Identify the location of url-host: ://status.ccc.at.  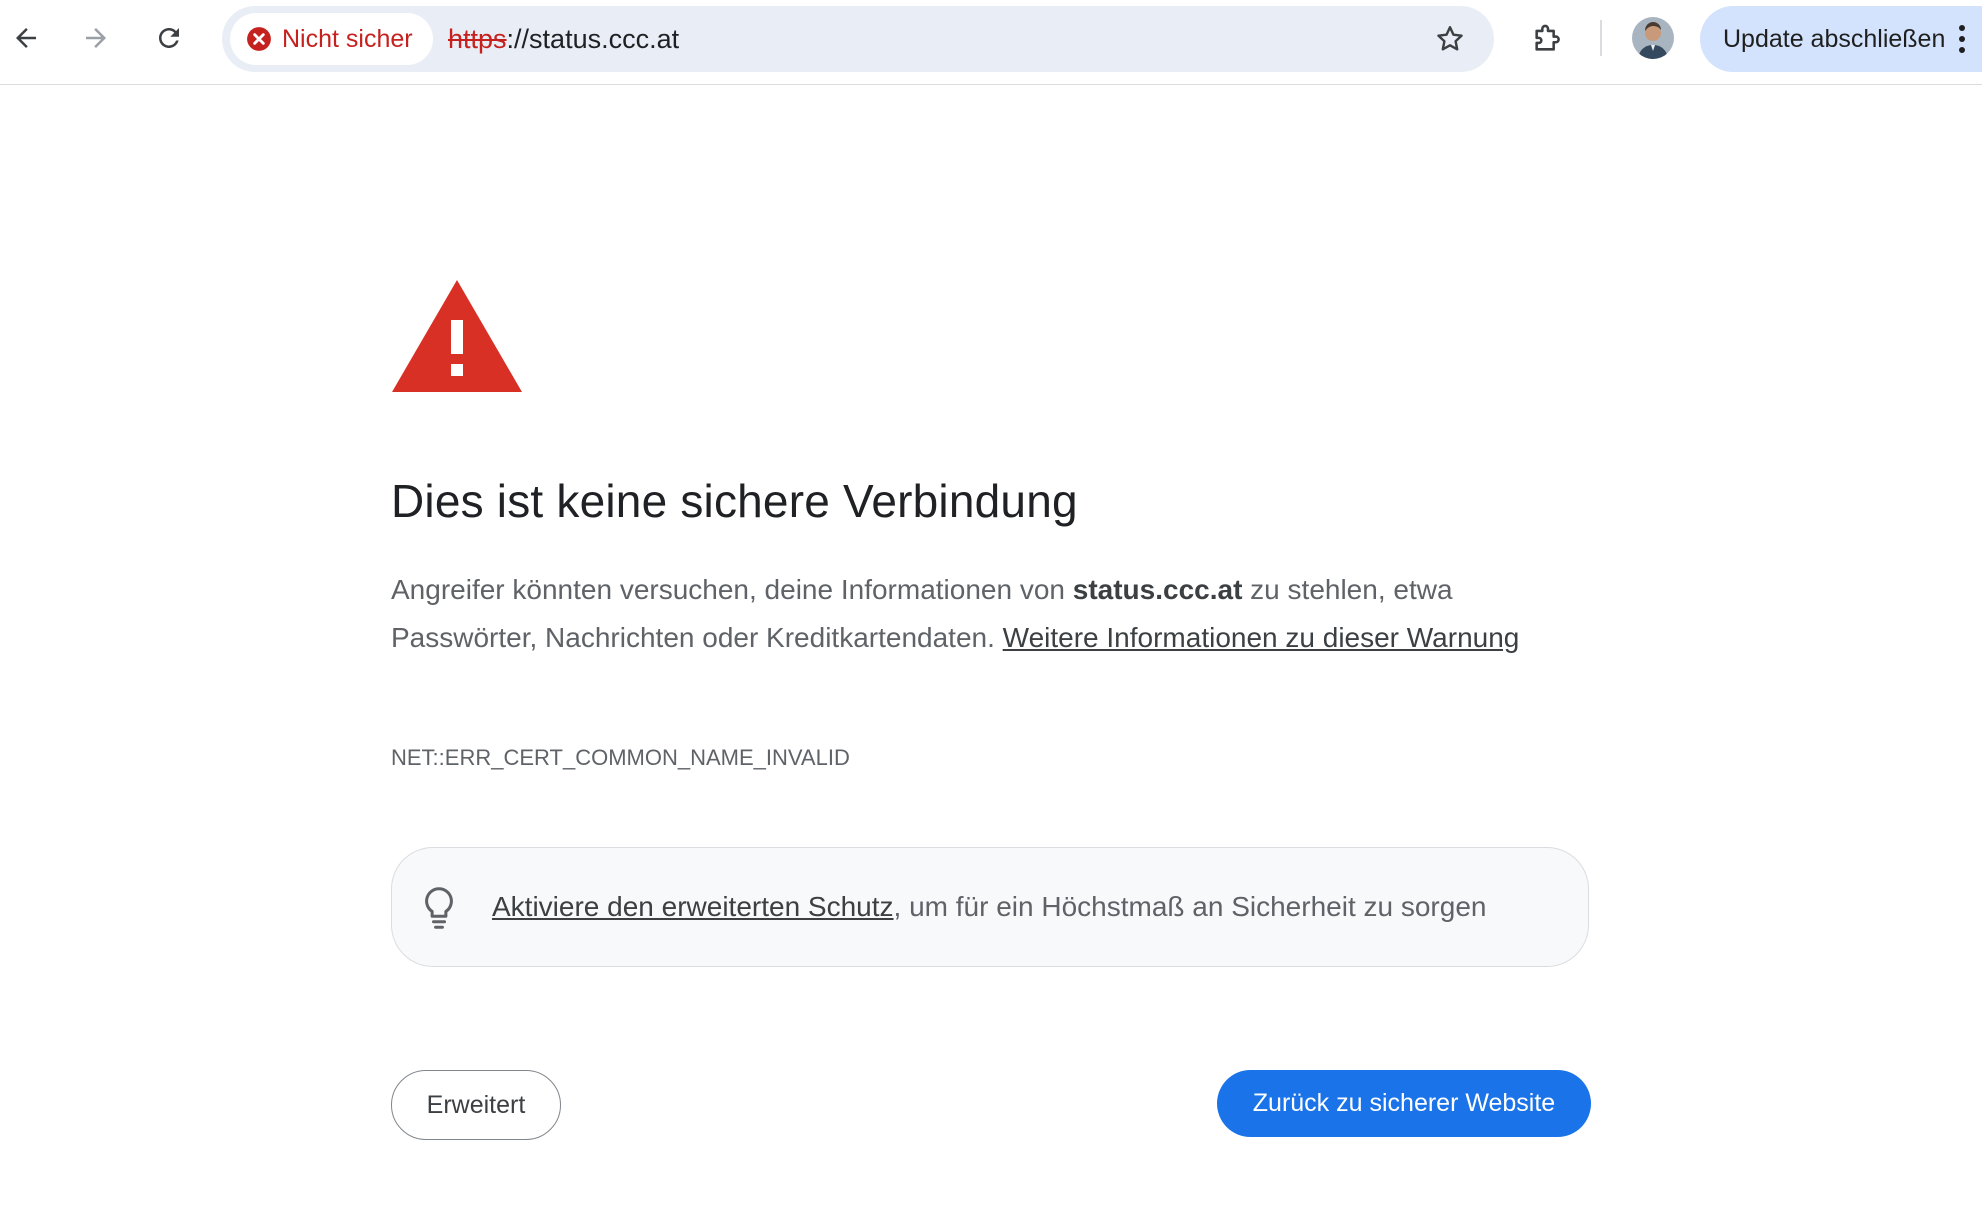
(593, 38).